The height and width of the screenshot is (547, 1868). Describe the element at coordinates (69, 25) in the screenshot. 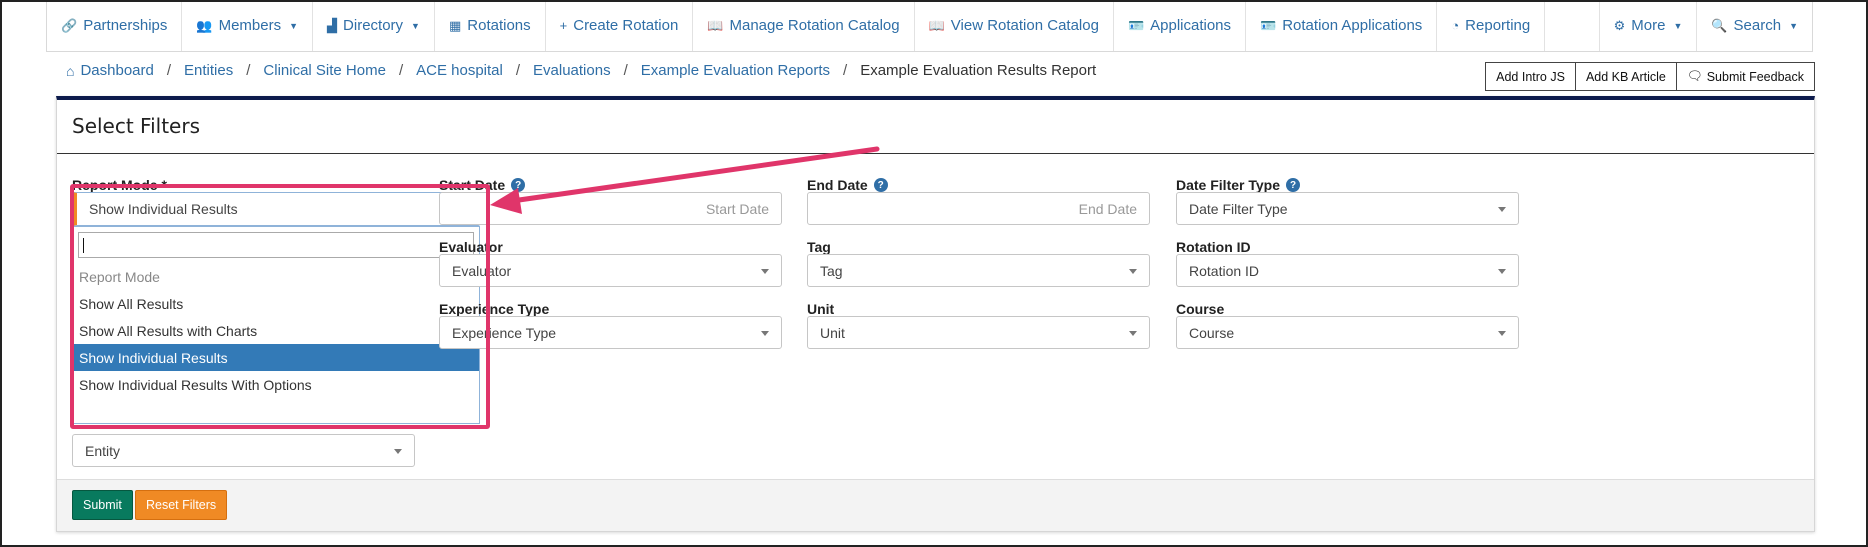

I see `link-icon: 🔗` at that location.